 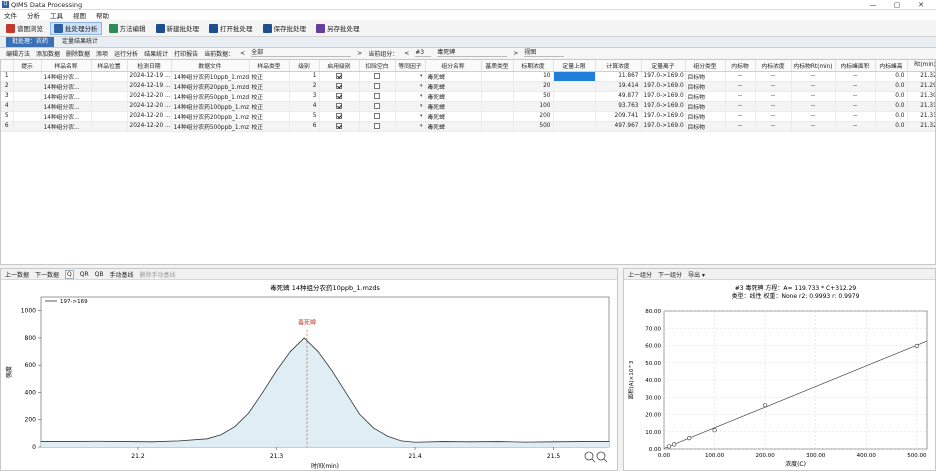 What do you see at coordinates (30, 42) in the screenshot?
I see `tab-batch: 批处理：农药` at bounding box center [30, 42].